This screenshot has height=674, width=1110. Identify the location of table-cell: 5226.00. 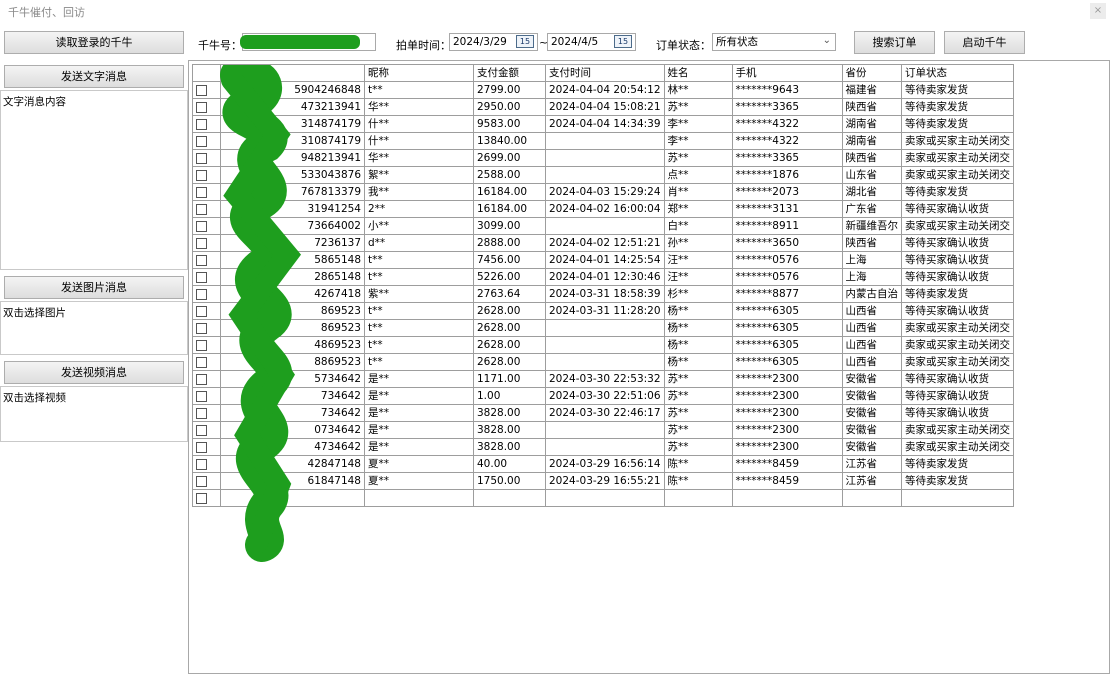
(509, 277).